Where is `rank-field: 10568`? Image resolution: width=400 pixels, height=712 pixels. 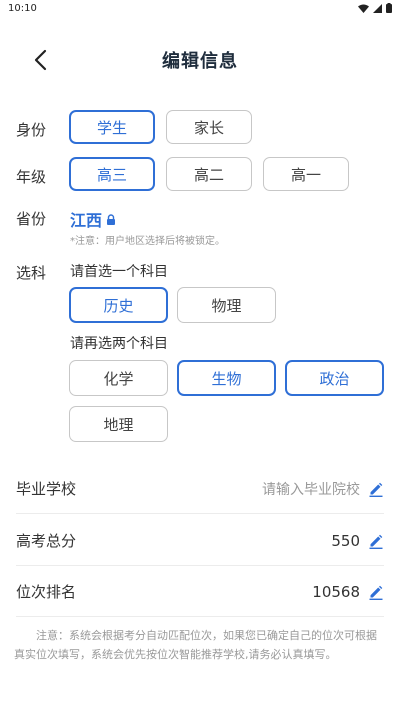 rank-field: 10568 is located at coordinates (348, 592).